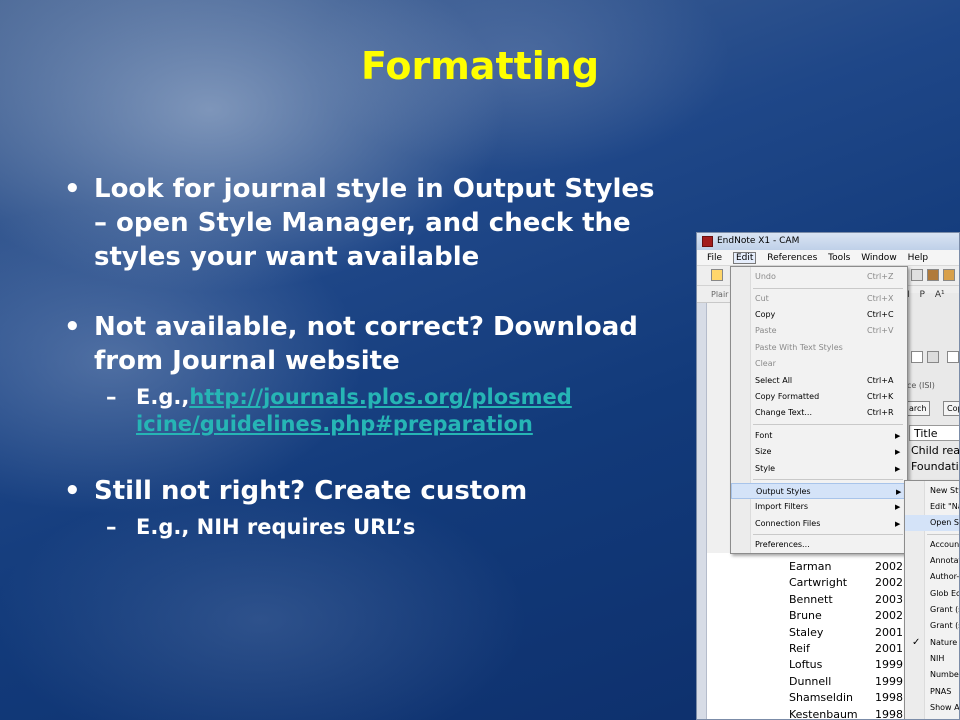 This screenshot has width=960, height=720. What do you see at coordinates (719, 294) in the screenshot?
I see `font-field: Plair` at bounding box center [719, 294].